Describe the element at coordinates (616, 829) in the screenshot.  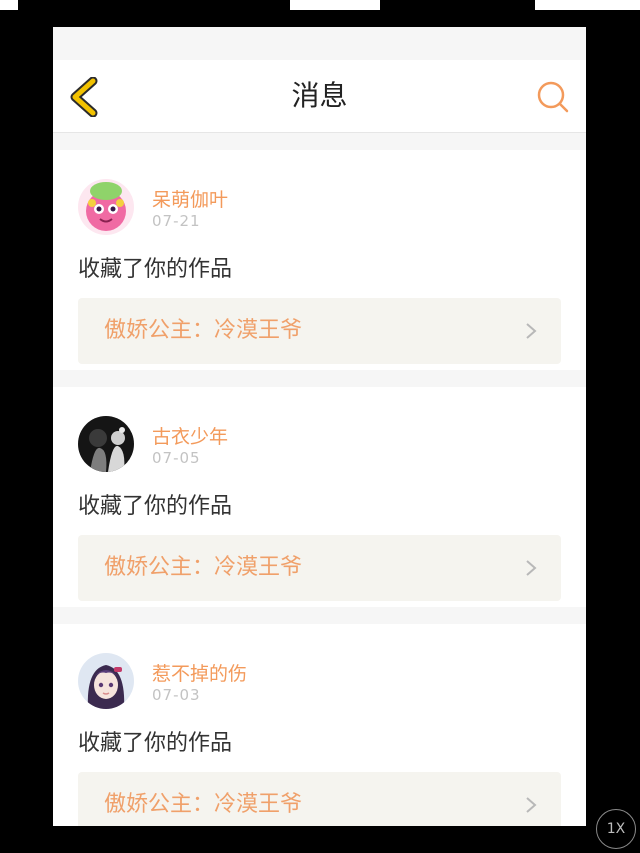
I see `zoom-badge: 1X` at that location.